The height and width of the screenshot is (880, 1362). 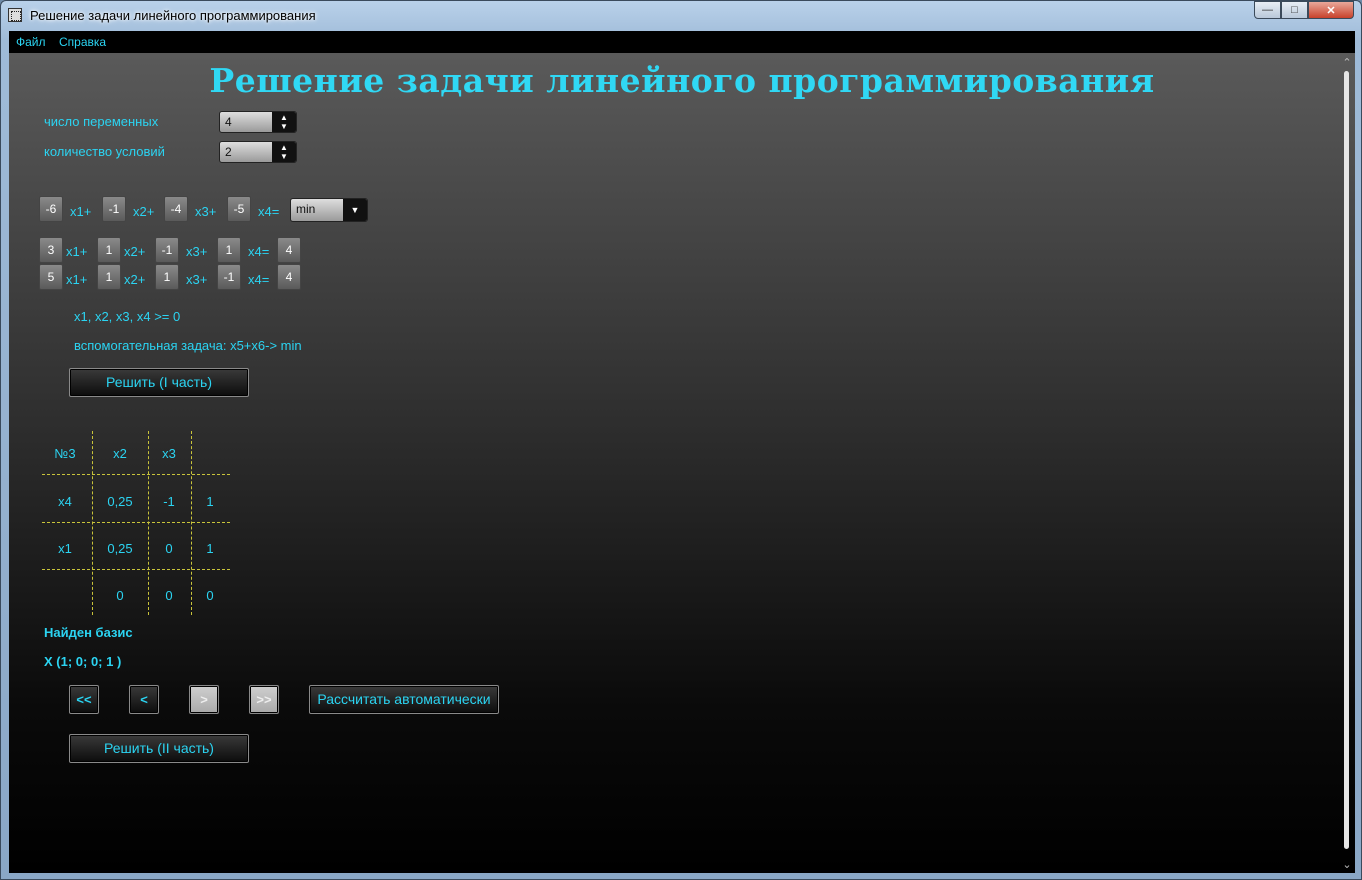 What do you see at coordinates (228, 152) in the screenshot?
I see `cond-count-value: 2` at bounding box center [228, 152].